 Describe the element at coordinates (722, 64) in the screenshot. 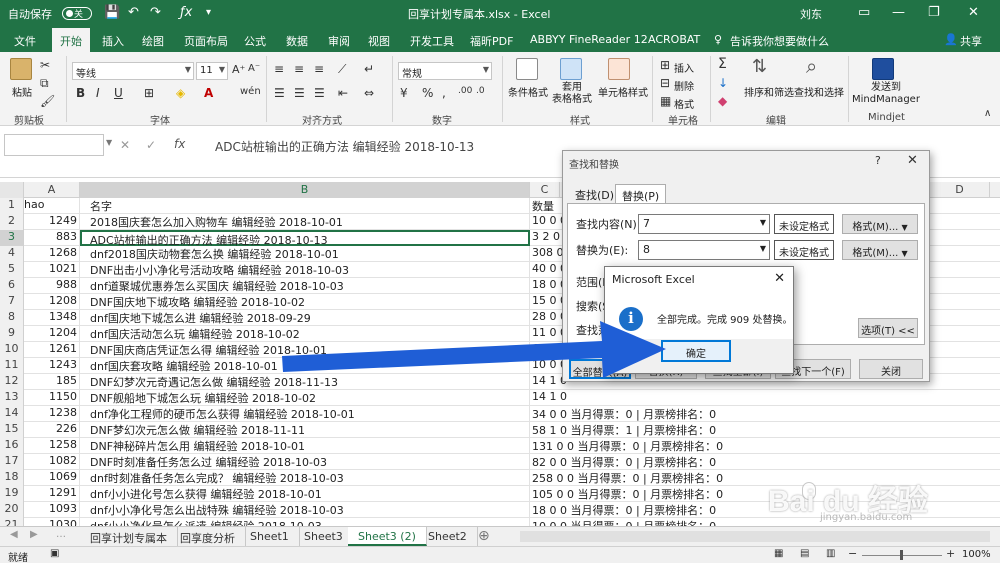

I see `autosum-icon: Σ` at that location.